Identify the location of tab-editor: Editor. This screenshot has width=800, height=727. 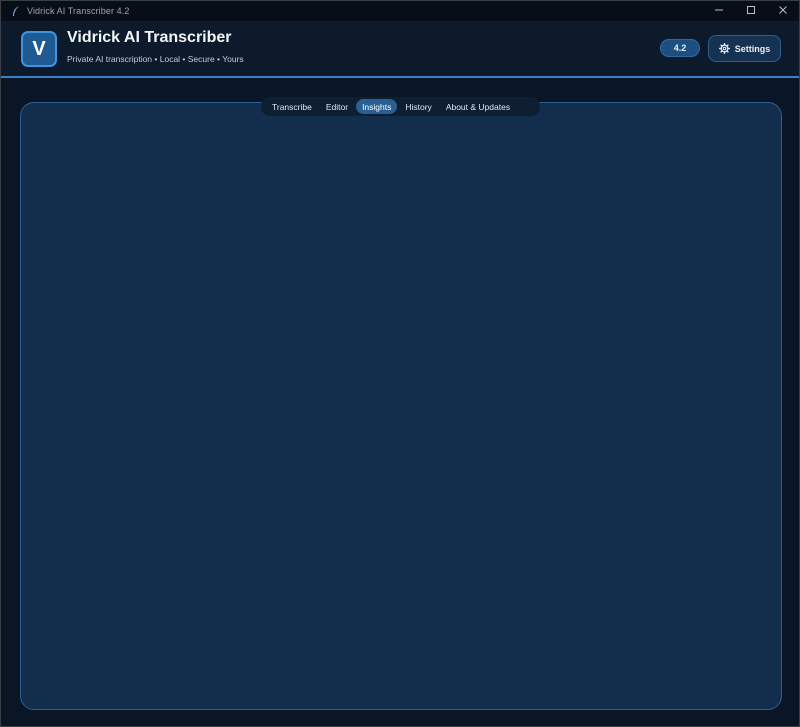
(337, 106).